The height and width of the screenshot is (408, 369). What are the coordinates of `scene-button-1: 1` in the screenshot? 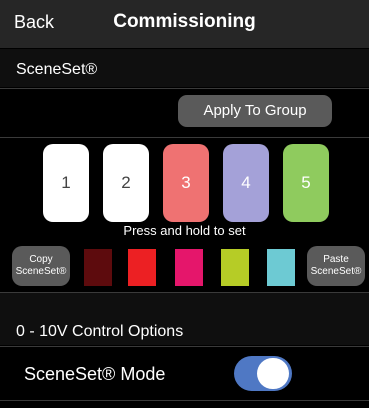 It's located at (66, 183).